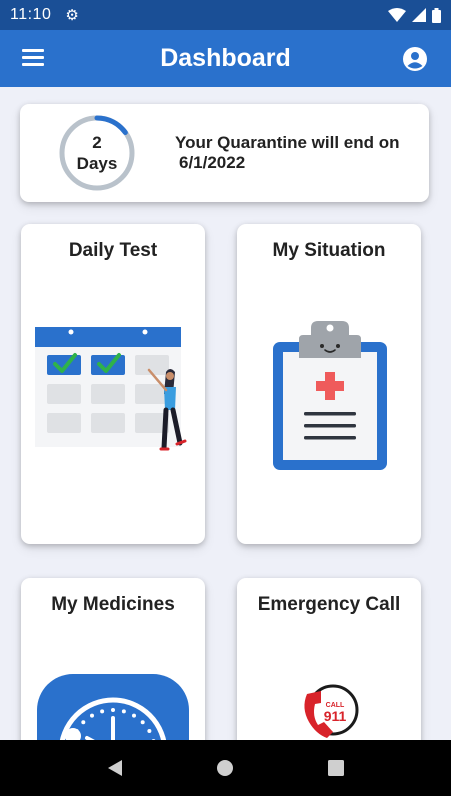 This screenshot has height=796, width=451. Describe the element at coordinates (287, 142) in the screenshot. I see `quarantine-message: Your Quarantine will end on` at that location.